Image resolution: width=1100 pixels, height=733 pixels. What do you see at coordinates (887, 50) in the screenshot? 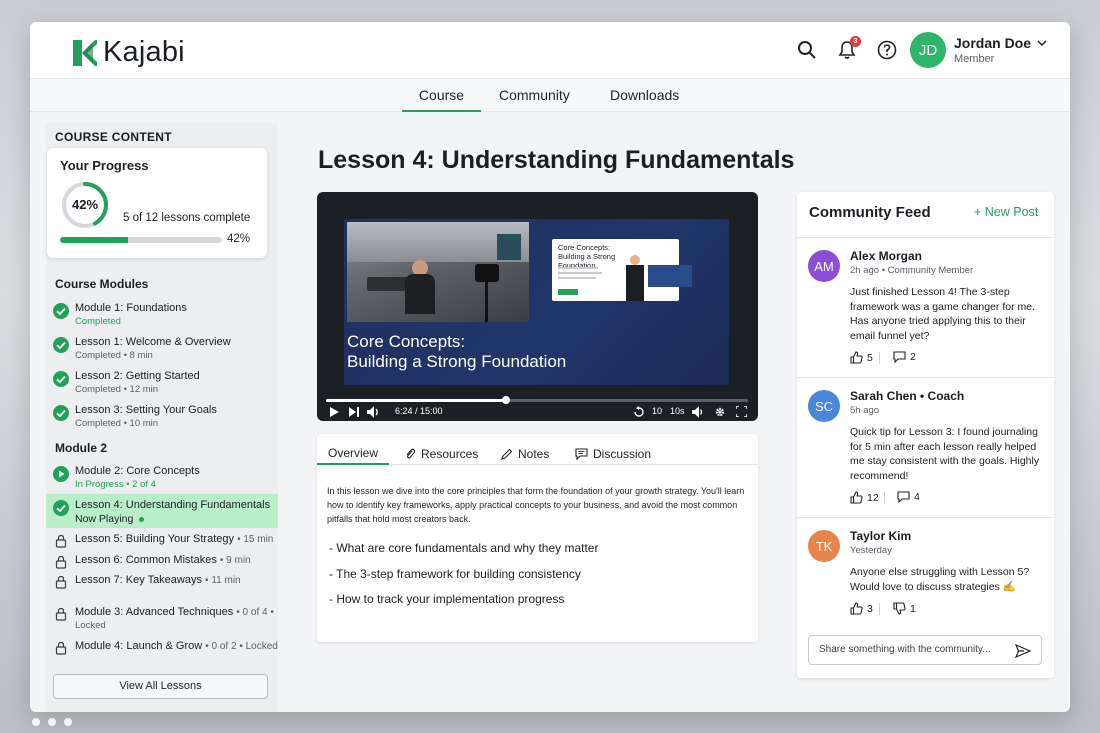
I see `help-button` at bounding box center [887, 50].